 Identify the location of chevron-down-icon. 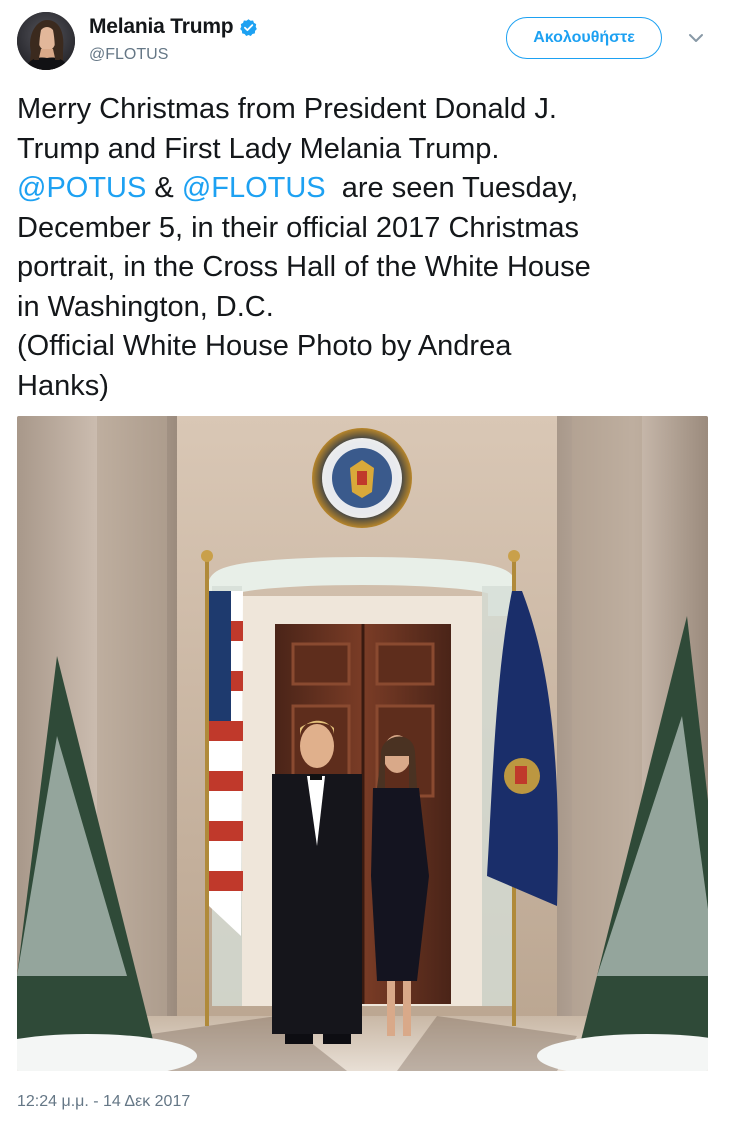
(696, 38).